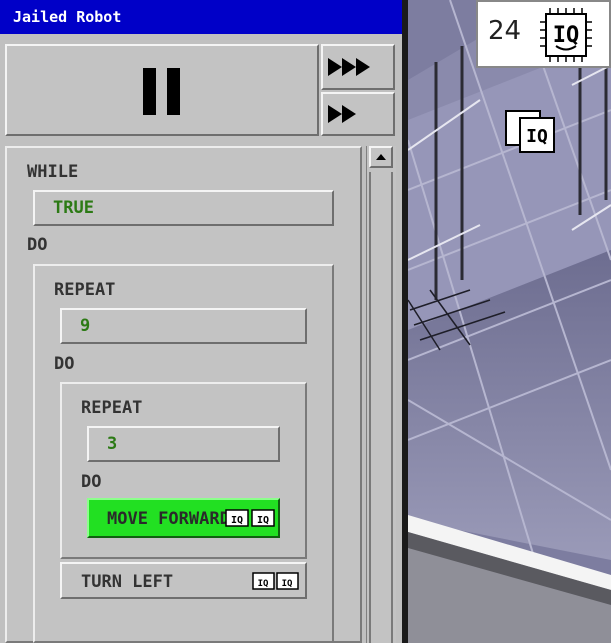 This screenshot has height=643, width=611. I want to click on chip-count: 24, so click(505, 31).